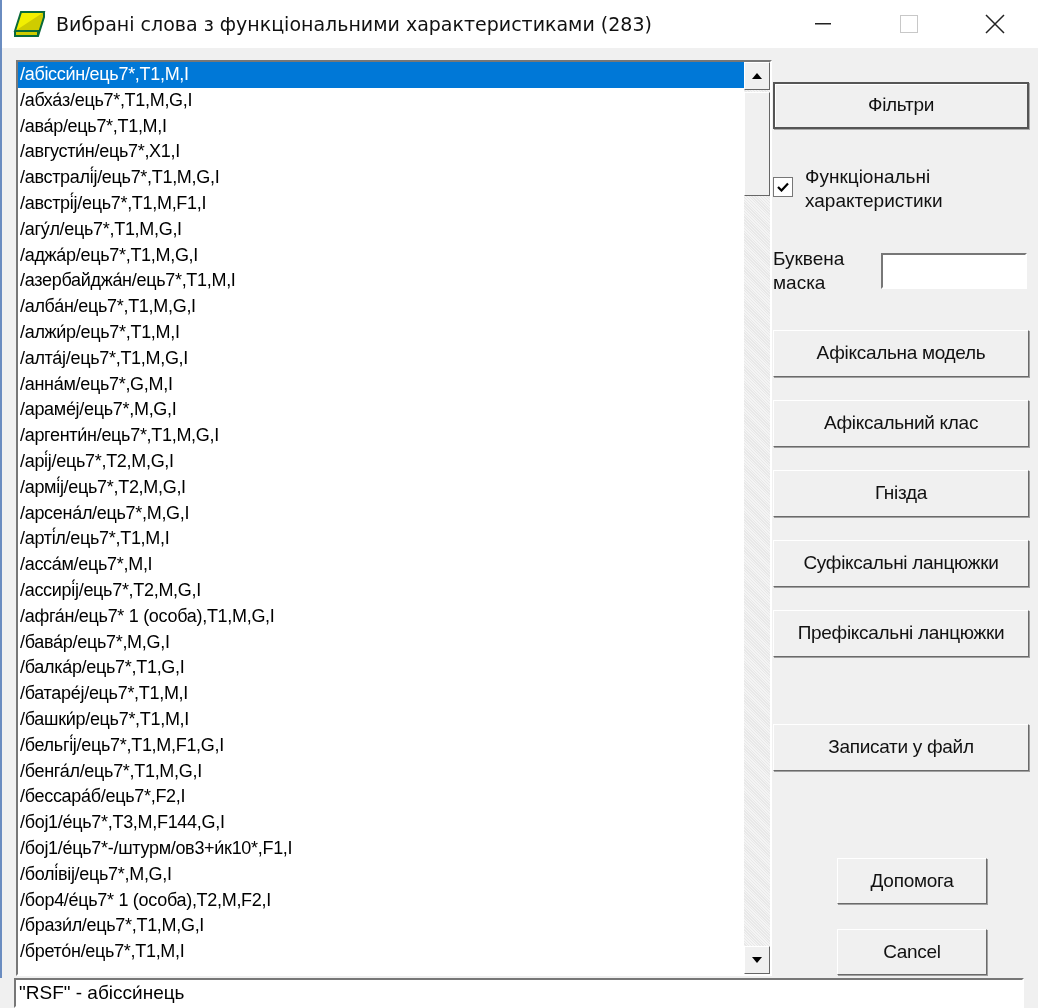 Image resolution: width=1038 pixels, height=1008 pixels. I want to click on list-item: /абісси́н/ець7*,T1,M,I, so click(381, 75).